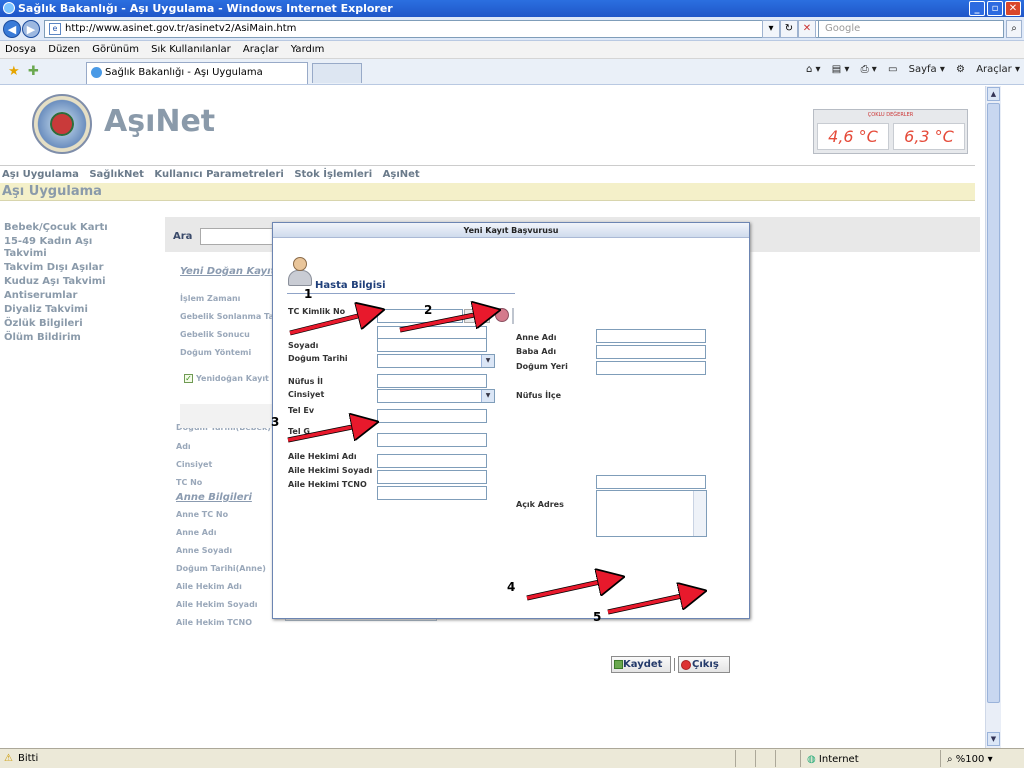  What do you see at coordinates (218, 174) in the screenshot?
I see `nav-kullanici-parametreleri: Kullanıcı Parametreleri` at bounding box center [218, 174].